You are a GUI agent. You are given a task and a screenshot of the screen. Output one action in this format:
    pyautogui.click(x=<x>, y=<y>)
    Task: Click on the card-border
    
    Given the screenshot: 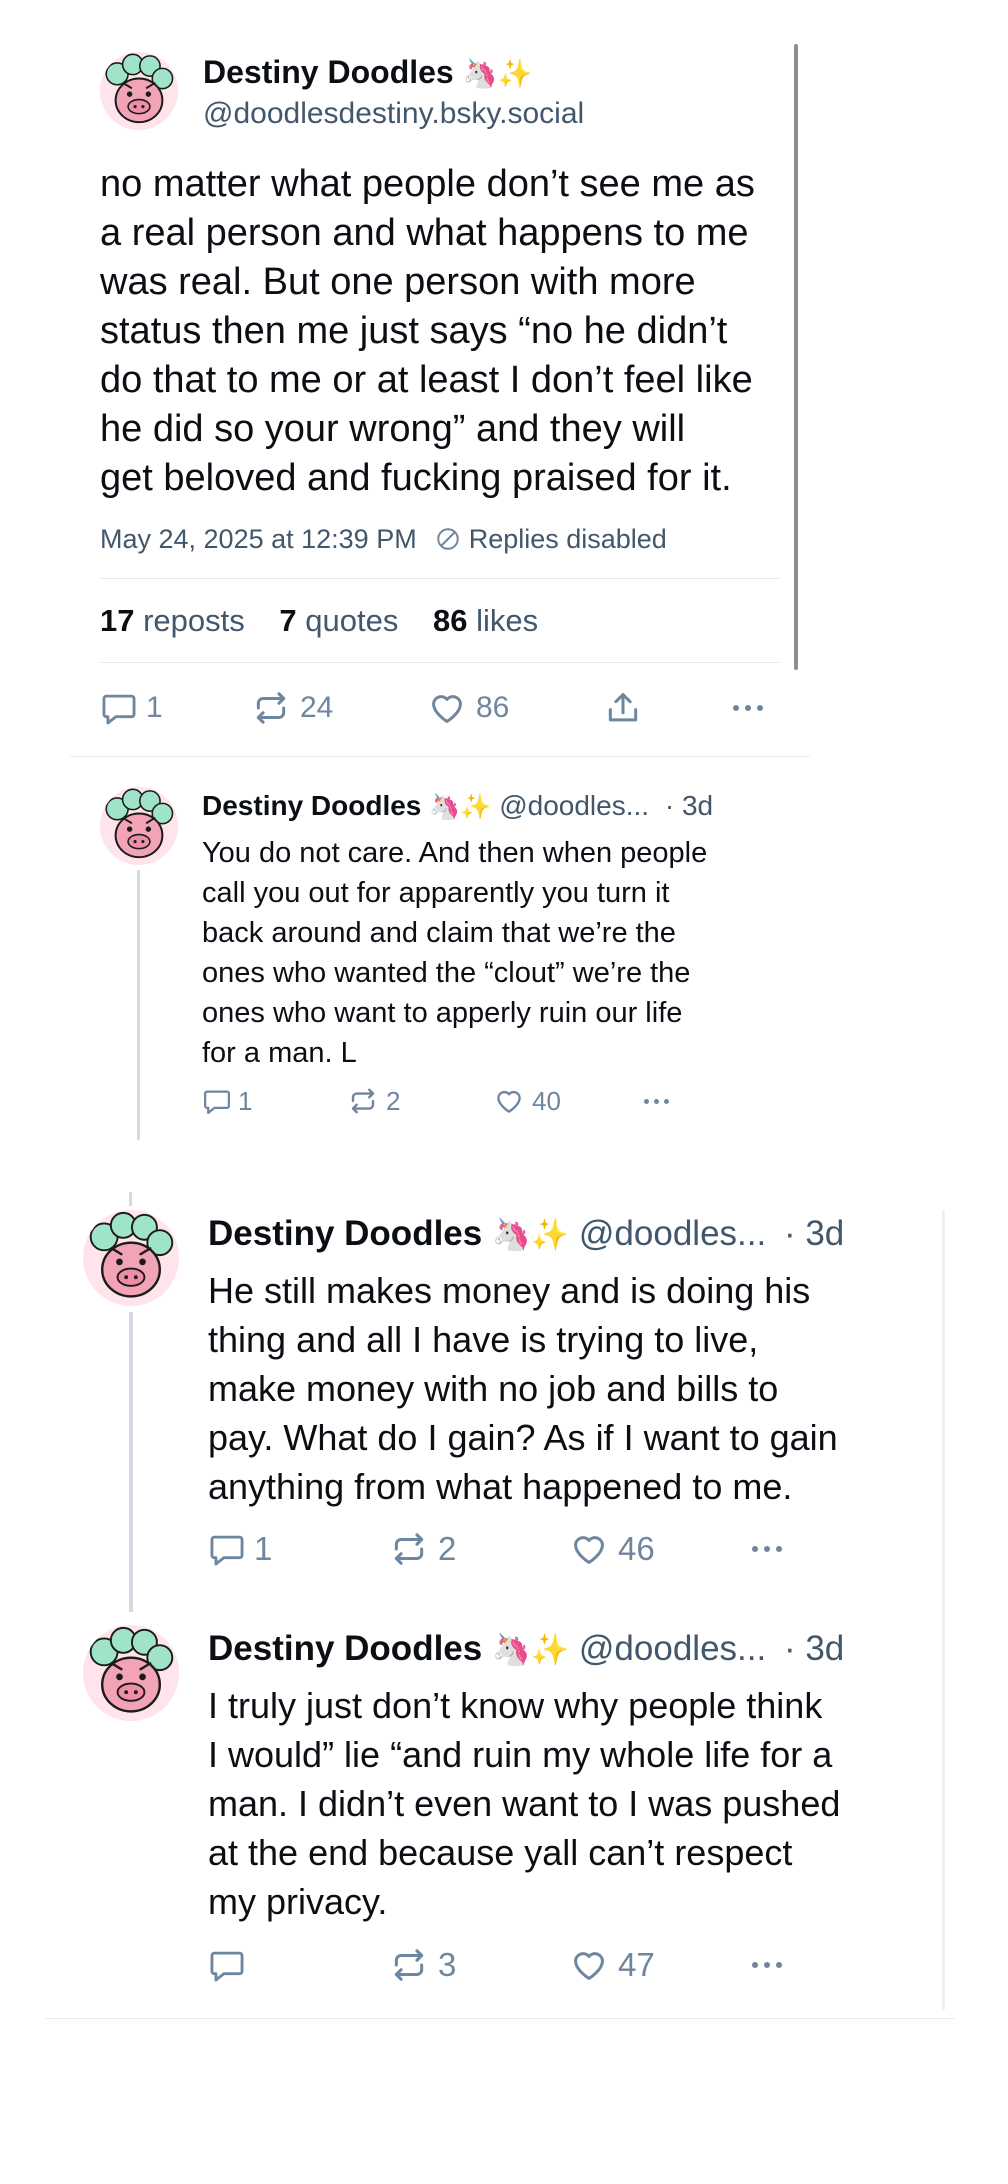 What is the action you would take?
    pyautogui.click(x=943, y=1610)
    